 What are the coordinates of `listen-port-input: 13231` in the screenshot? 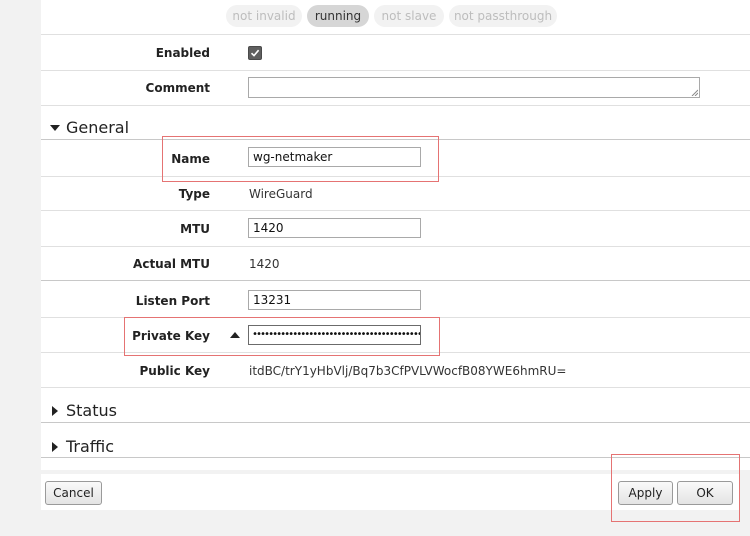 It's located at (334, 300).